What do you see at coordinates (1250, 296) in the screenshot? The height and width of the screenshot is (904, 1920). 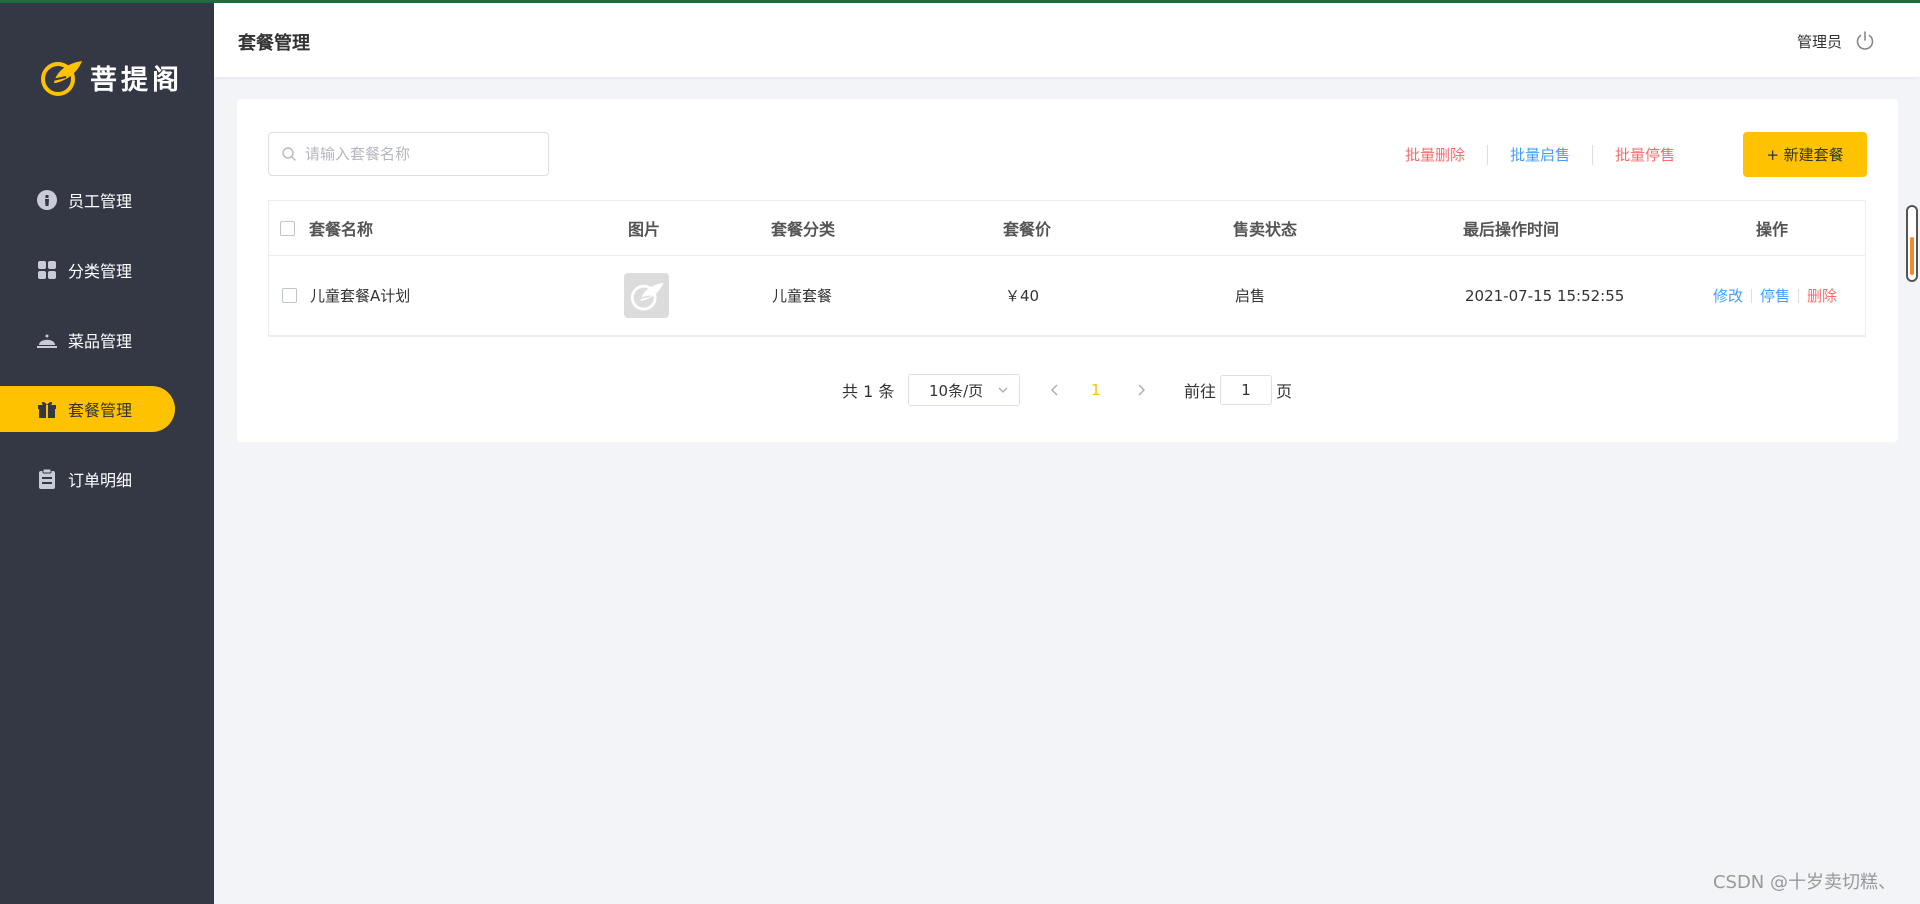 I see `status-badge: 启售` at bounding box center [1250, 296].